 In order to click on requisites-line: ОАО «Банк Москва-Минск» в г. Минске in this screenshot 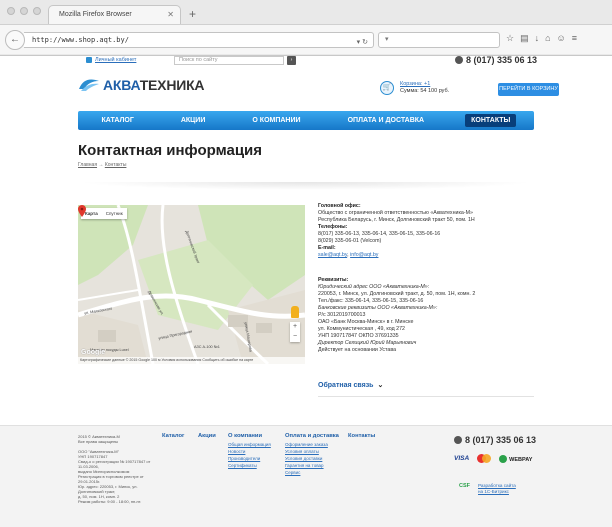, I will do `click(366, 322)`.